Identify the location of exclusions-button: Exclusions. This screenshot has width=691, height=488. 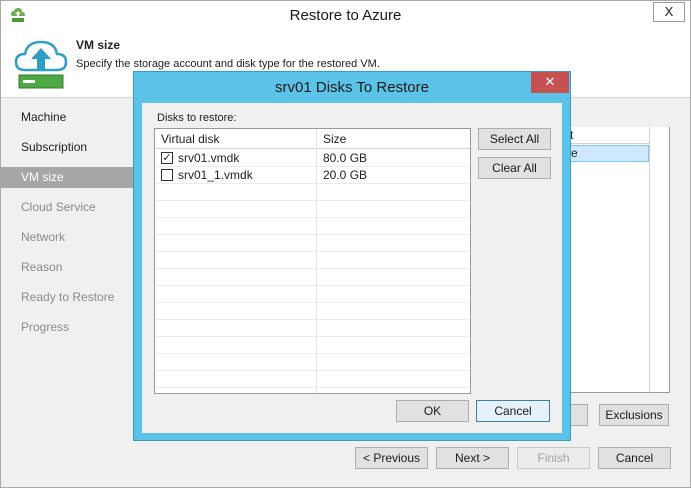
(634, 415).